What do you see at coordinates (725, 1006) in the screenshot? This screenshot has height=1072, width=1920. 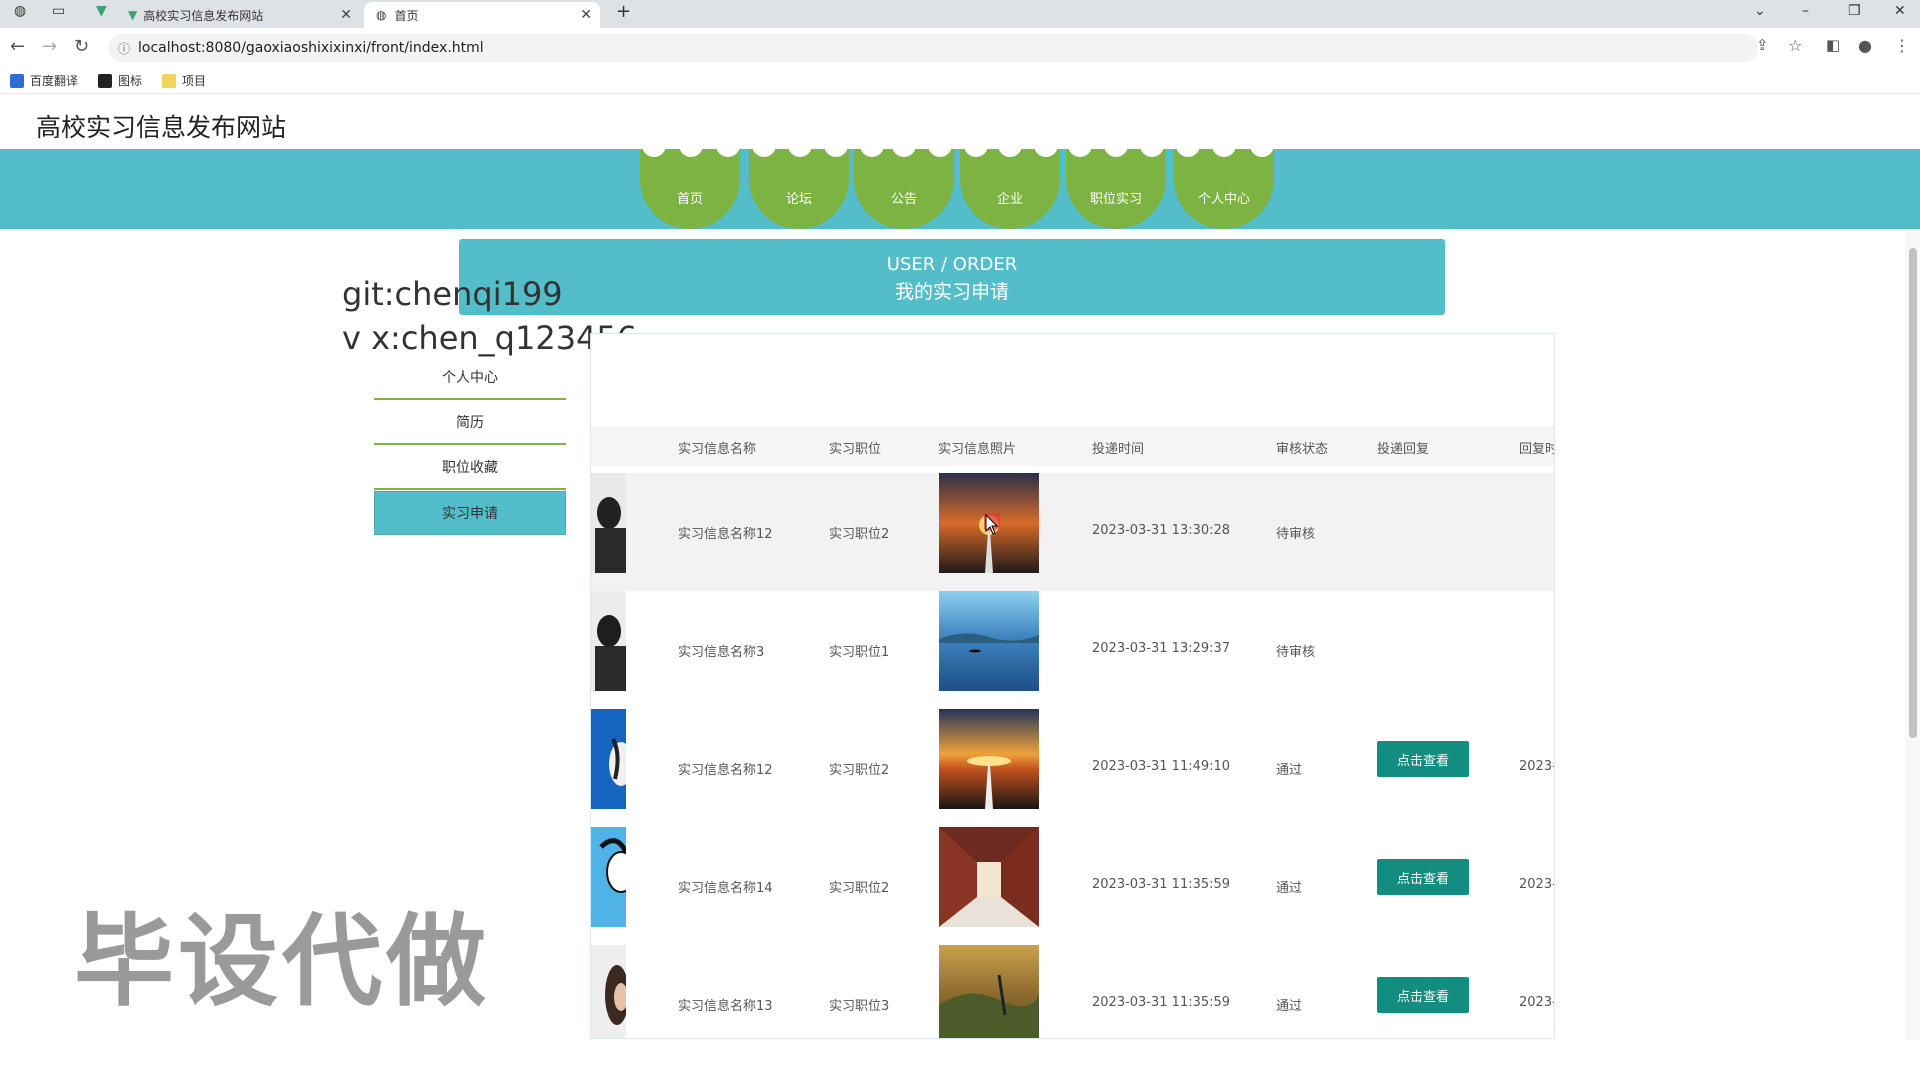 I see `cell-name: 实习信息名称13` at bounding box center [725, 1006].